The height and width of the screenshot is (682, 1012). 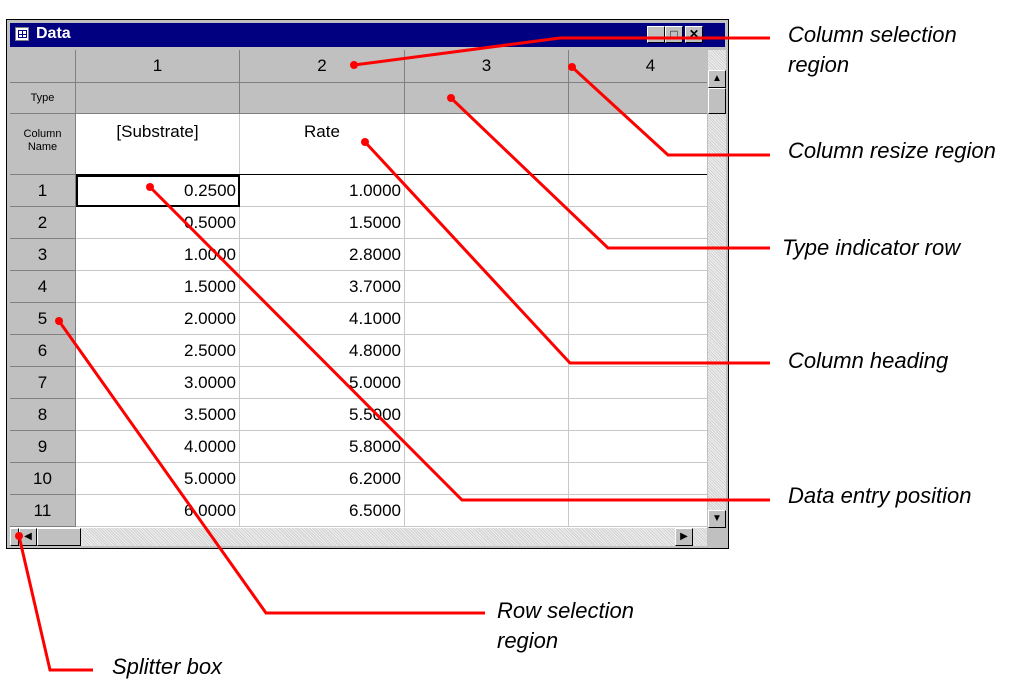 What do you see at coordinates (609, 173) in the screenshot?
I see `callout-line-type-indicator` at bounding box center [609, 173].